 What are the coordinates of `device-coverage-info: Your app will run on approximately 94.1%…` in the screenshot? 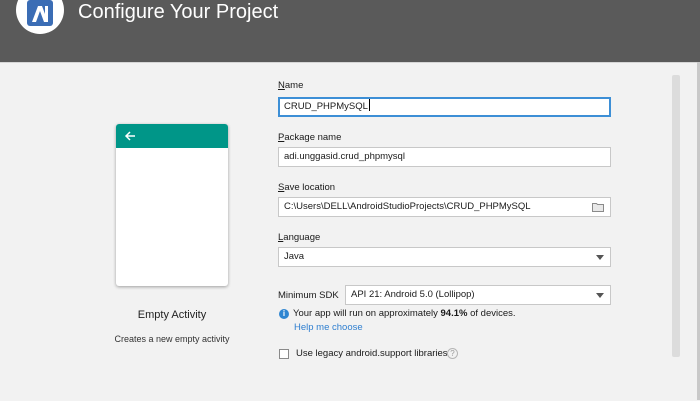 It's located at (404, 313).